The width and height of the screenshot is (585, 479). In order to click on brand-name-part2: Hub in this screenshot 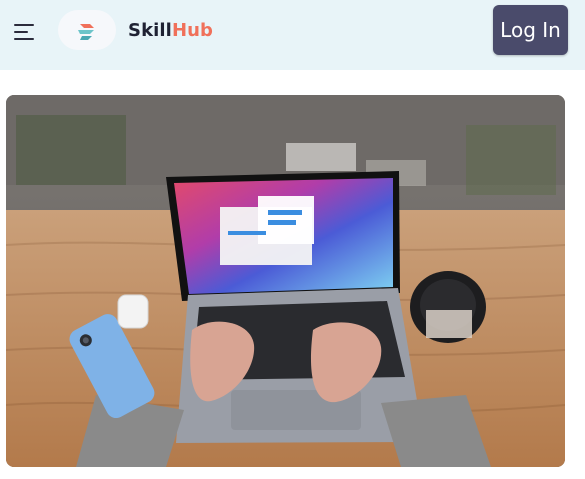, I will do `click(192, 30)`.